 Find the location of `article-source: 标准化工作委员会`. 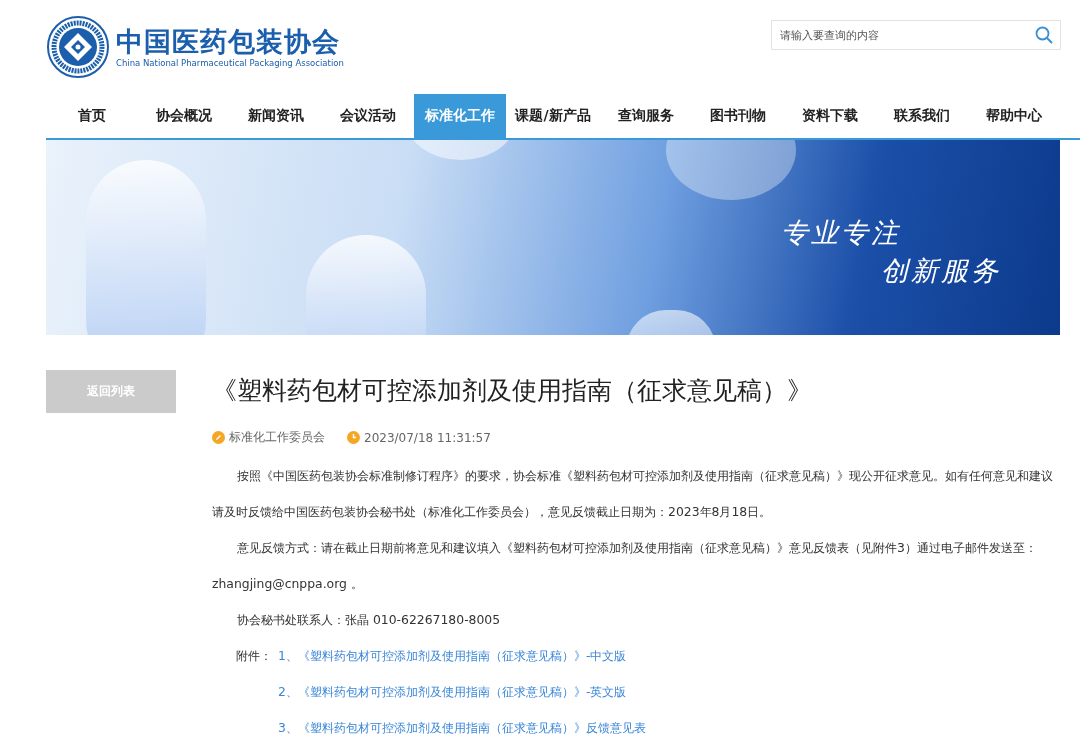

article-source: 标准化工作委员会 is located at coordinates (277, 437).